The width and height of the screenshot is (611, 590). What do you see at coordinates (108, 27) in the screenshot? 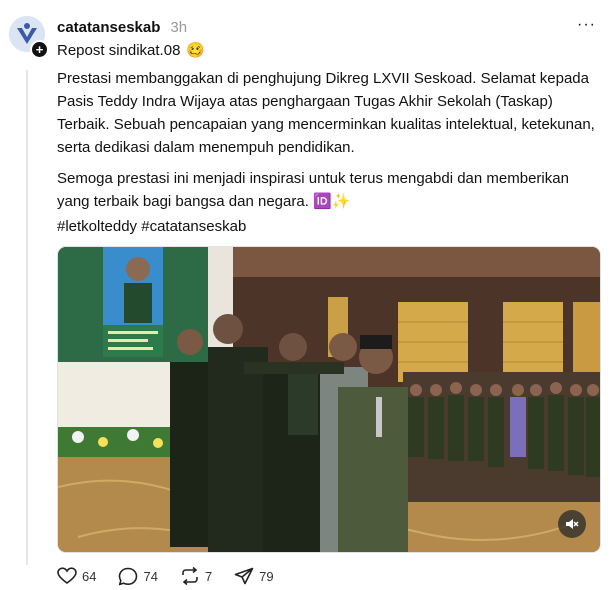
I see `username: catatanseskab` at bounding box center [108, 27].